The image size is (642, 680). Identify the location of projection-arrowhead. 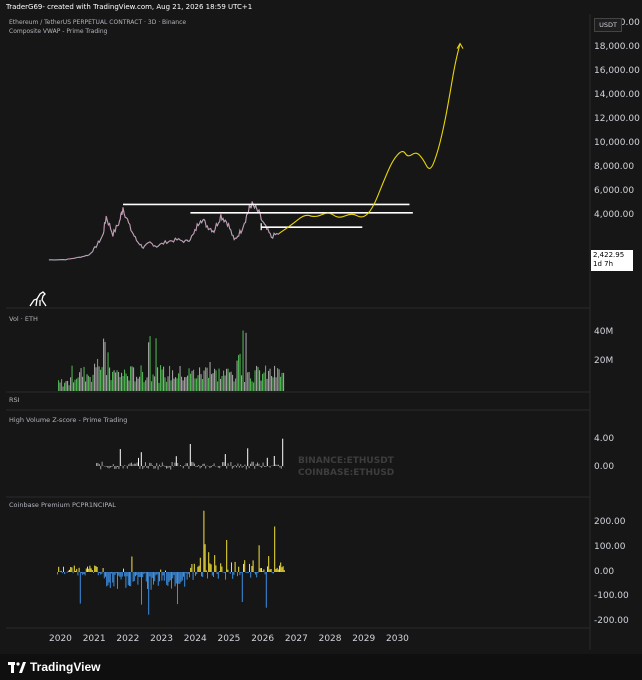
(460, 45).